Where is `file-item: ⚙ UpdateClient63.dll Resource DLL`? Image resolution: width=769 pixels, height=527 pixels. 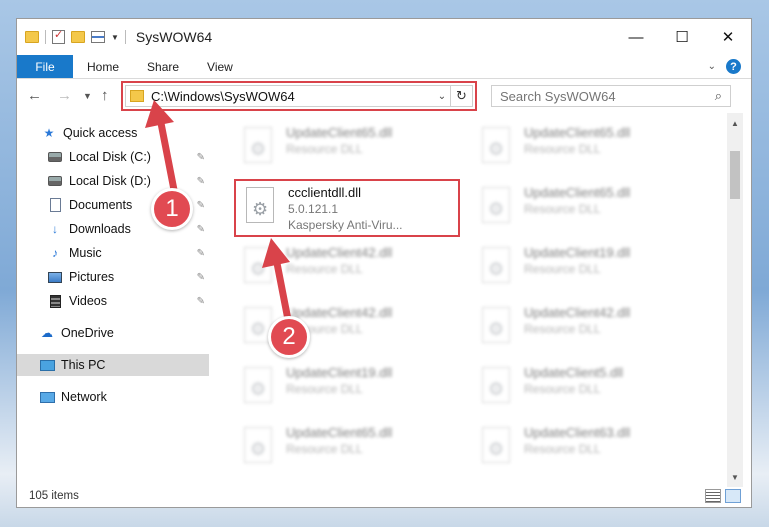 file-item: ⚙ UpdateClient63.dll Resource DLL is located at coordinates (585, 450).